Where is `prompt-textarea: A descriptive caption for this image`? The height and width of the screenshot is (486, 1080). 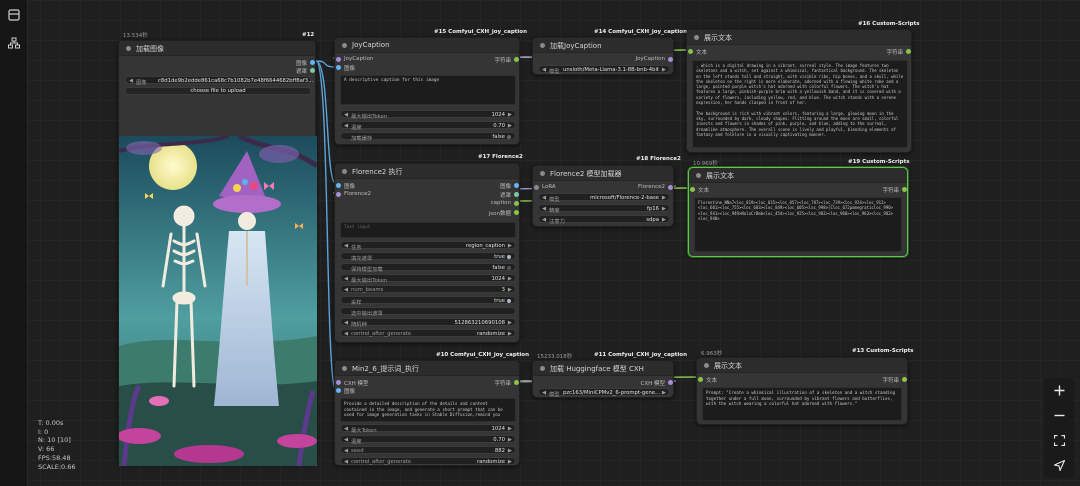
prompt-textarea: A descriptive caption for this image is located at coordinates (428, 90).